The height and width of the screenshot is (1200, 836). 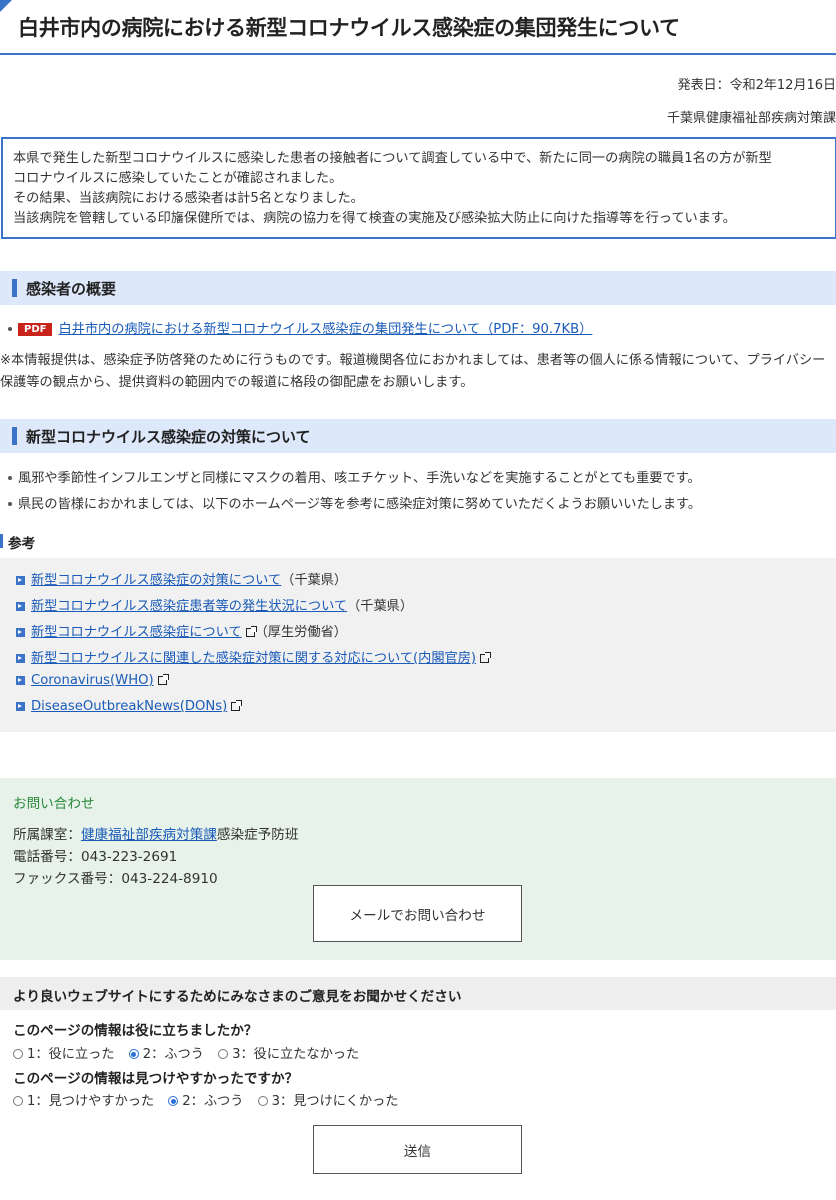 I want to click on summary-line: その結果、当該病院における感染者は計5名となりました。, so click(x=188, y=198).